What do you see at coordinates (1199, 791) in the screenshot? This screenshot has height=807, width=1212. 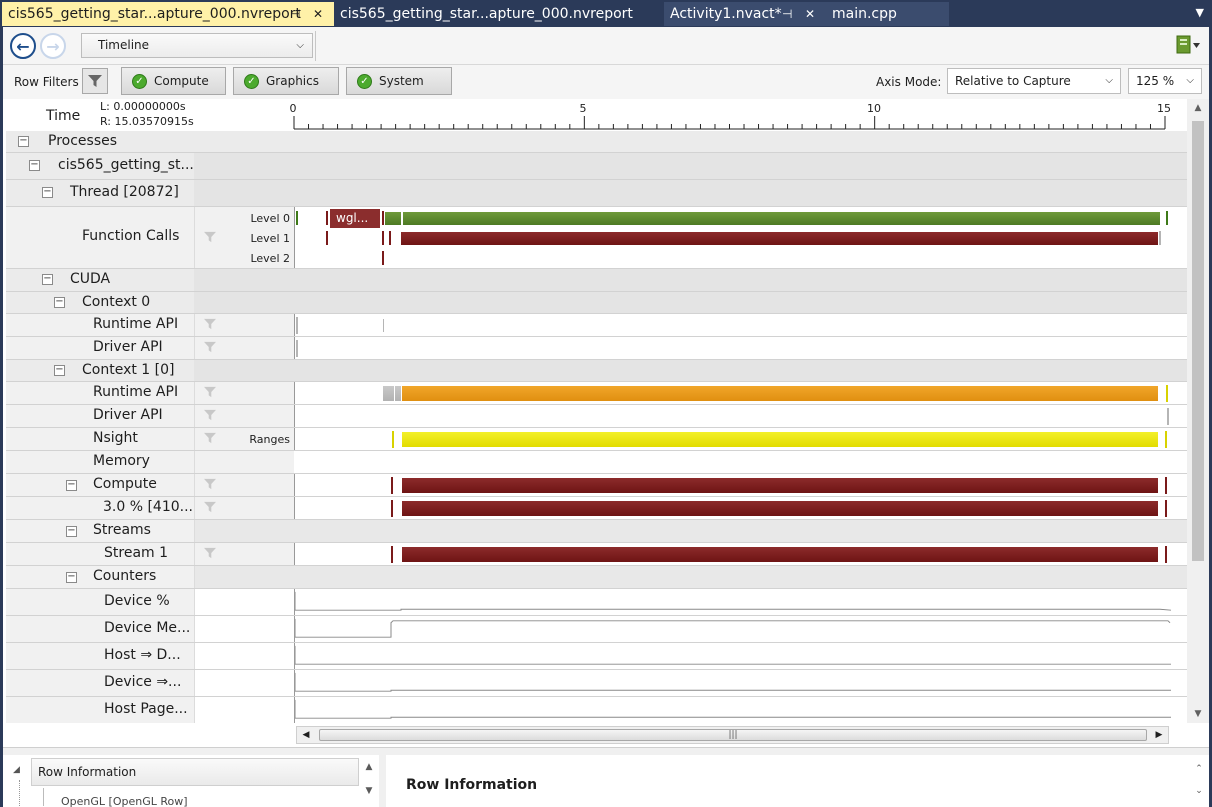 I see `scroll-down-icon: ⌄` at bounding box center [1199, 791].